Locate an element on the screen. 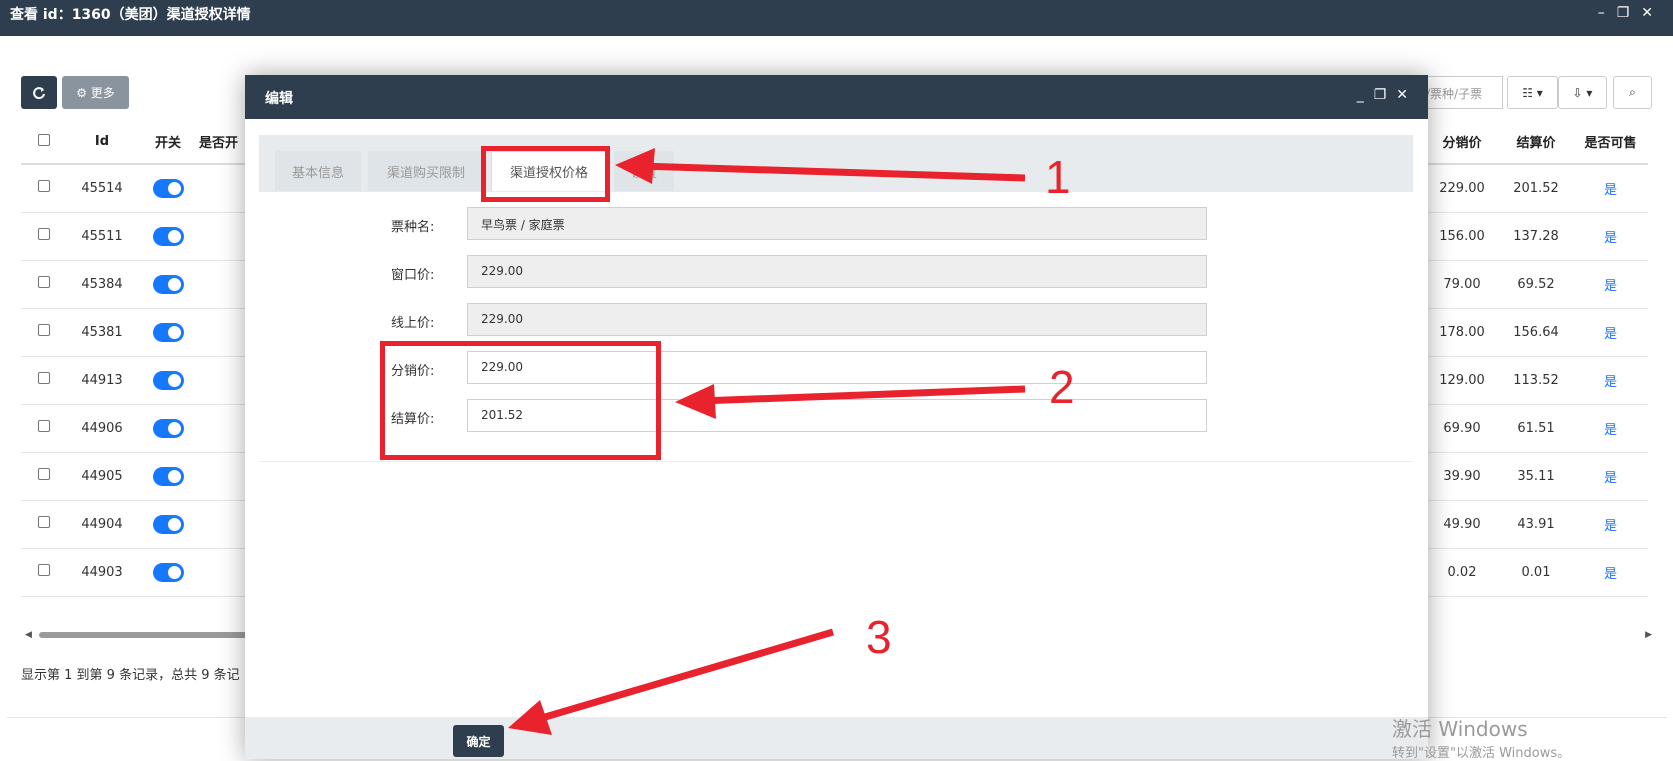 This screenshot has height=761, width=1673. col-header-dist-price: 分销价 is located at coordinates (1462, 142).